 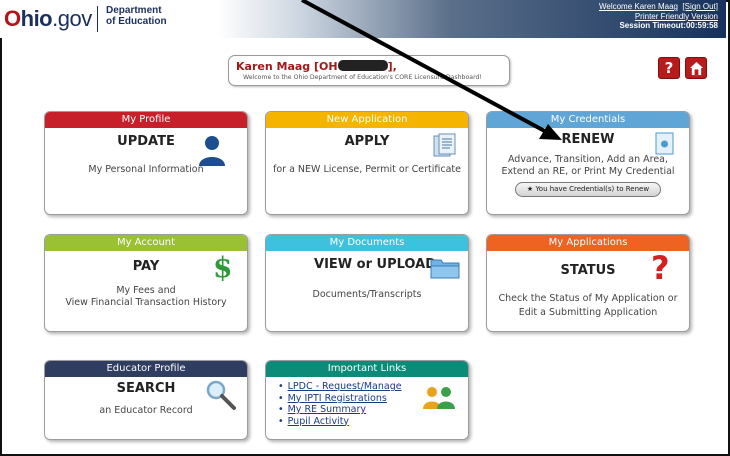 I want to click on link-item-pupil-activity: • Pupil Activity, so click(x=340, y=422).